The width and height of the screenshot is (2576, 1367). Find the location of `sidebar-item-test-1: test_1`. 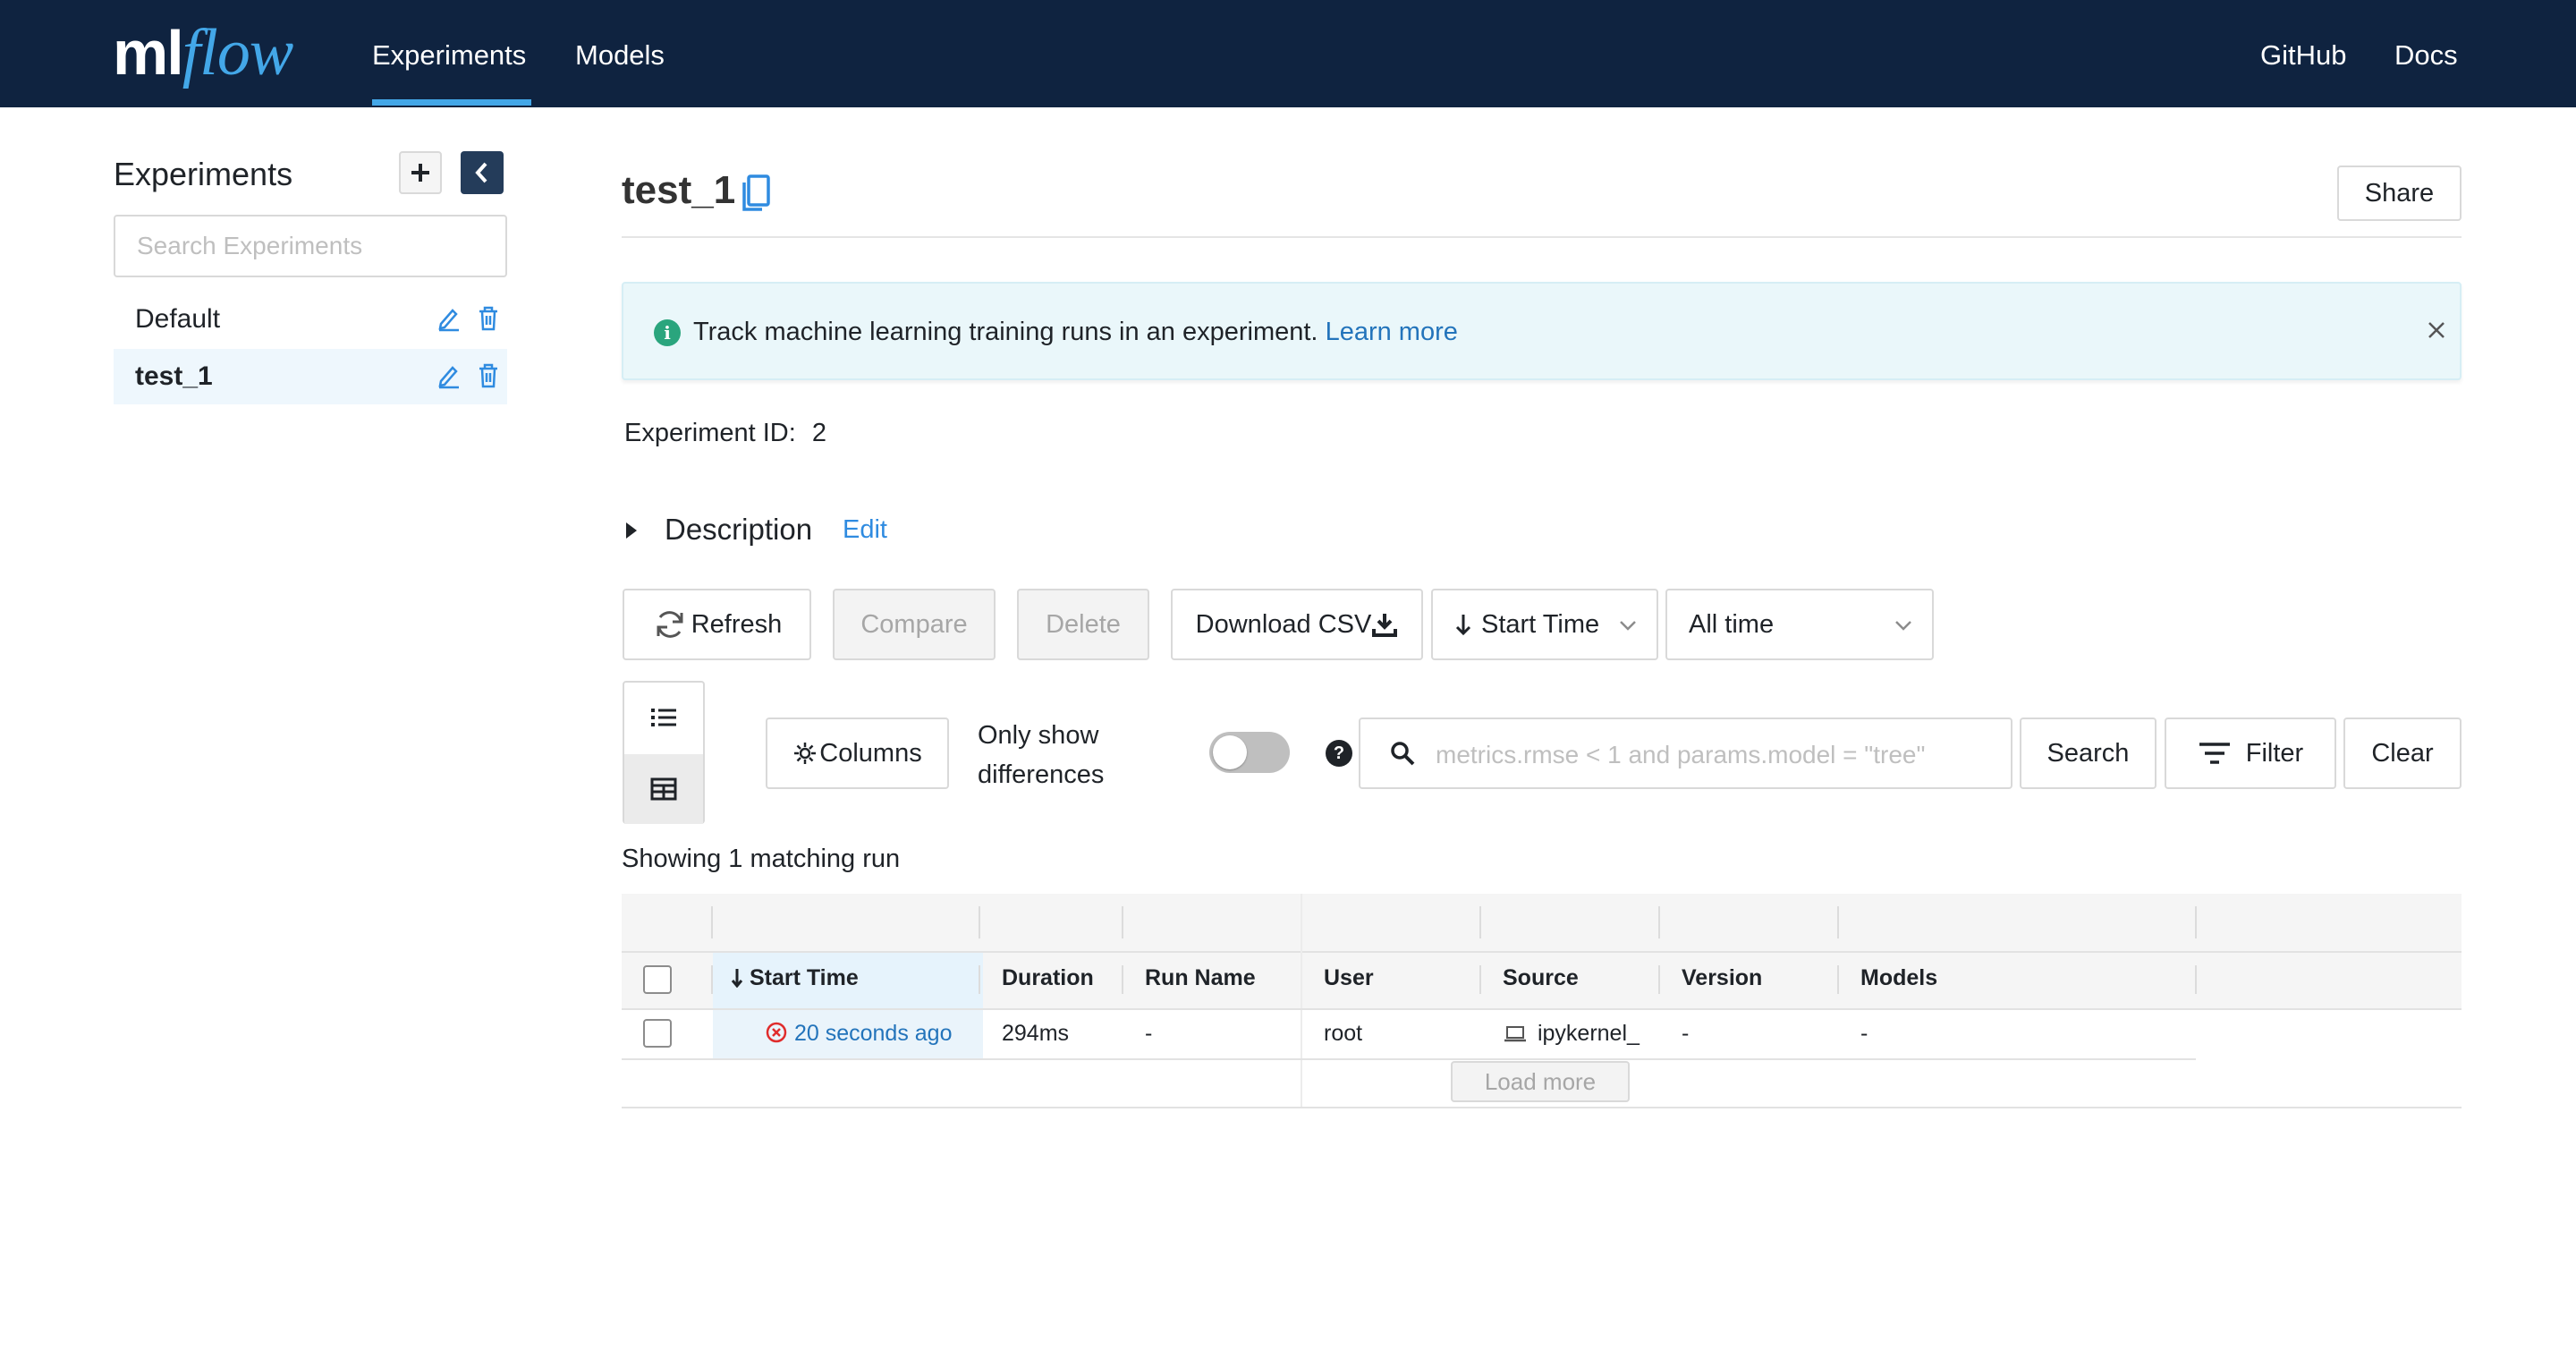

sidebar-item-test-1: test_1 is located at coordinates (310, 376).